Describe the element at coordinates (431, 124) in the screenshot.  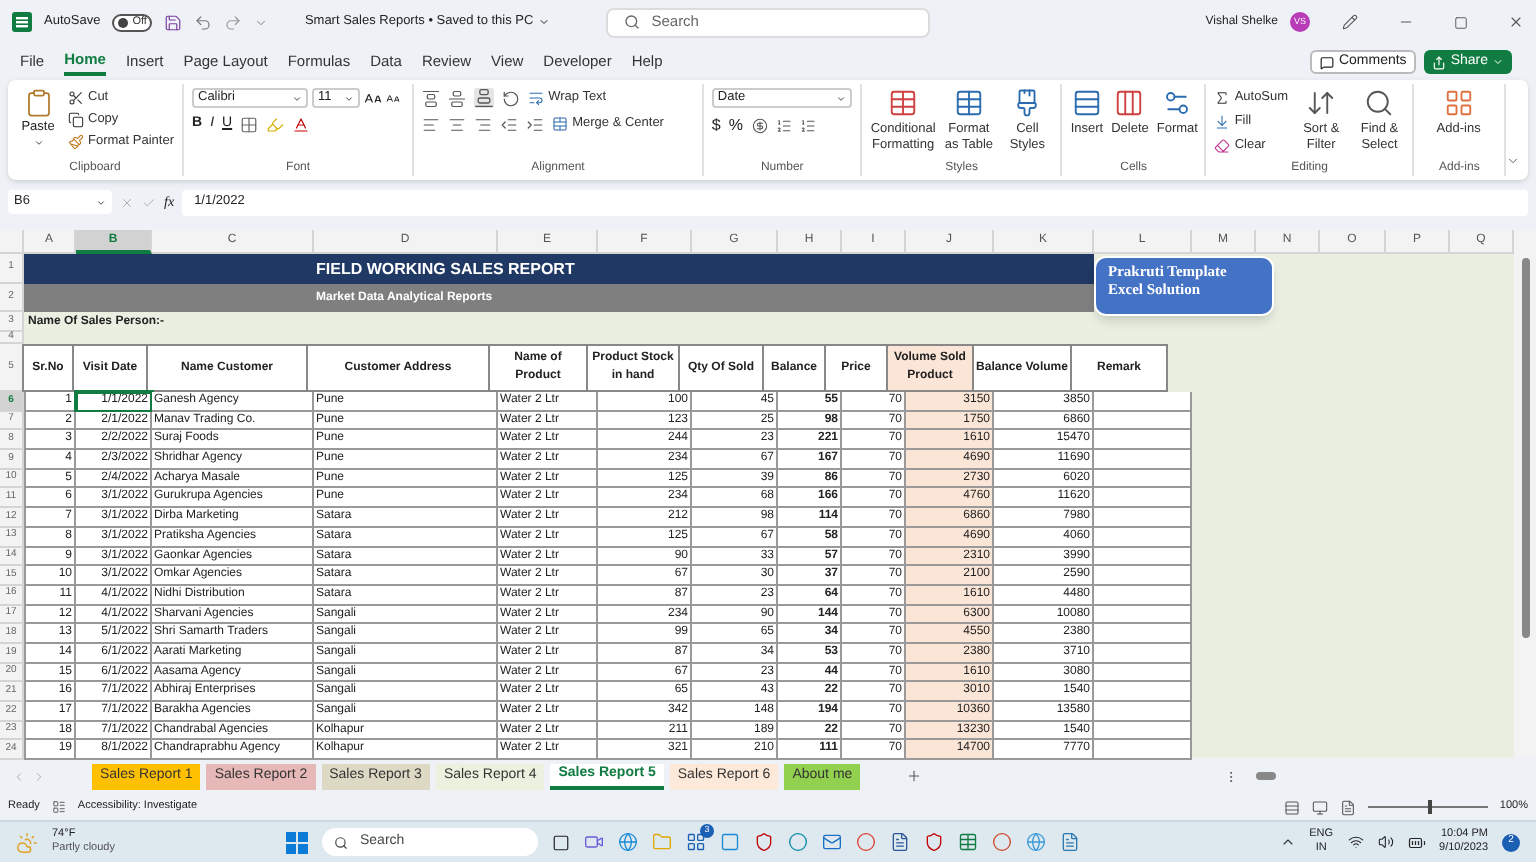
I see `align-left-icon` at that location.